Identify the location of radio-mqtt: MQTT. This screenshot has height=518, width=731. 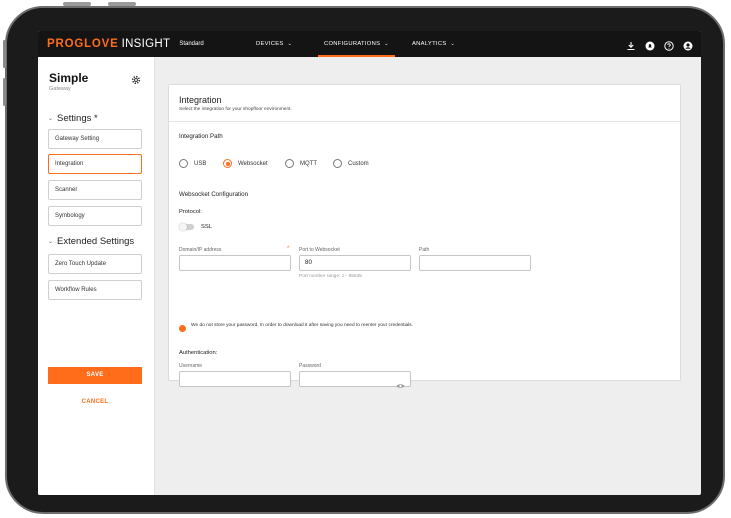
(301, 163).